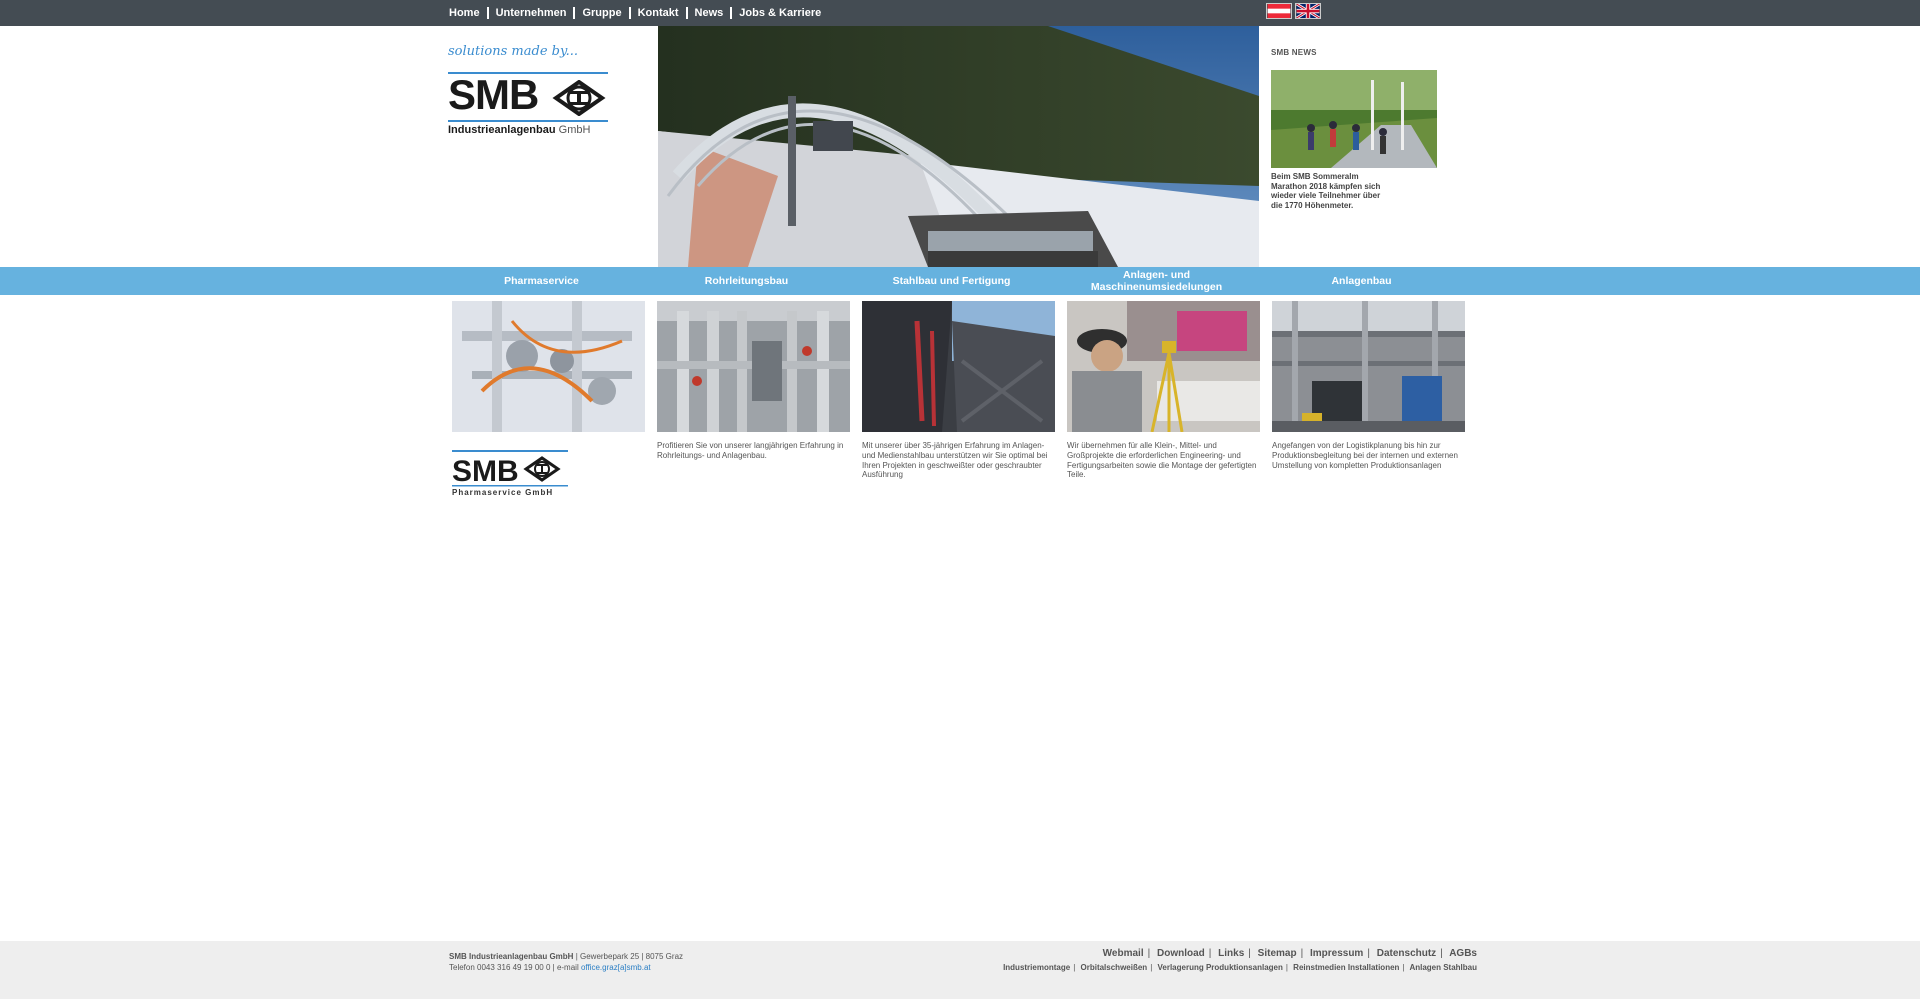 This screenshot has height=999, width=1920. What do you see at coordinates (548, 366) in the screenshot?
I see `card-image-pharmaservice` at bounding box center [548, 366].